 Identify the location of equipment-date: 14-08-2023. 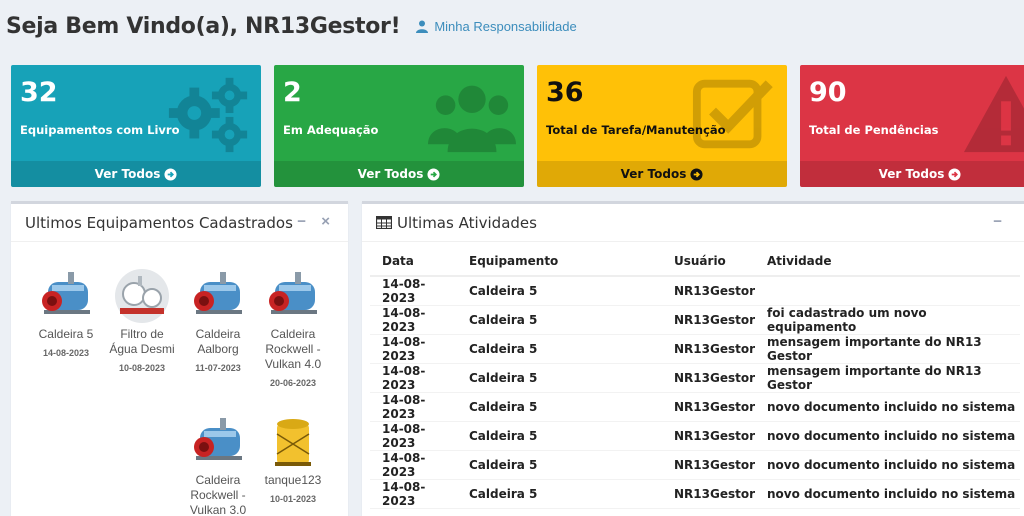
(66, 353).